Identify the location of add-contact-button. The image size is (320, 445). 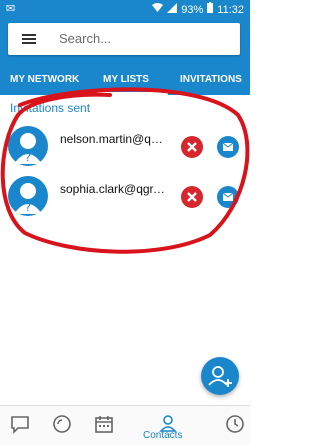
(220, 376).